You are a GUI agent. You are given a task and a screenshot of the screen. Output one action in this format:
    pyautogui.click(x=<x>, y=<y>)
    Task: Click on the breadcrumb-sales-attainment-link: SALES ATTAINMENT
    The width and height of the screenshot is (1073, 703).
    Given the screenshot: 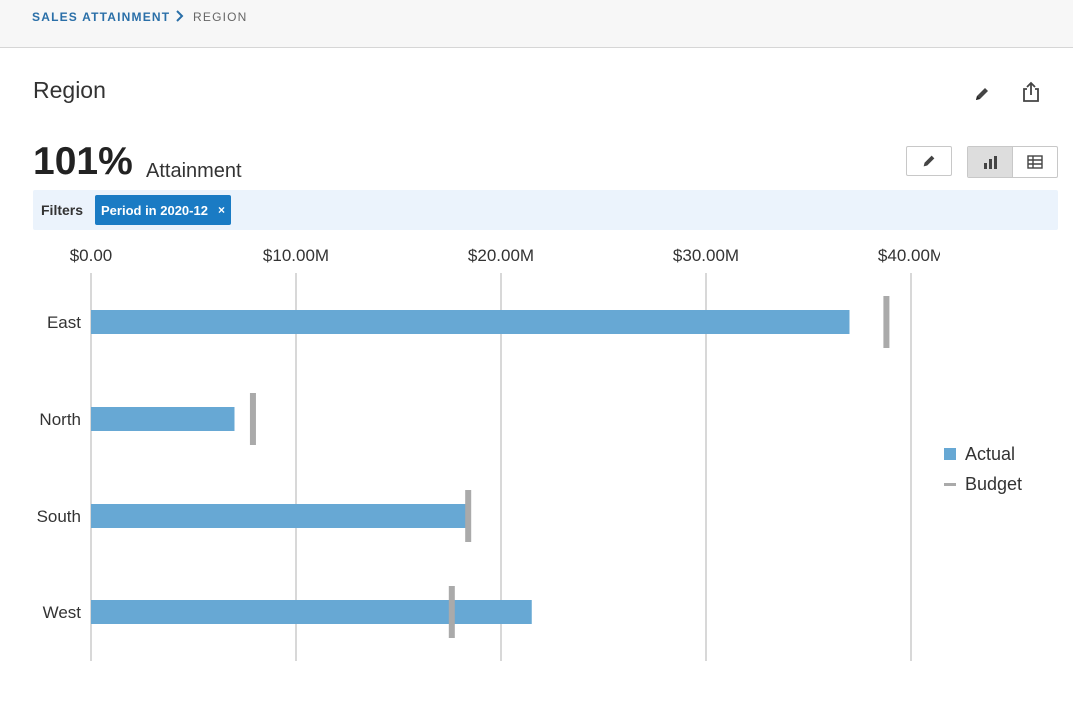 What is the action you would take?
    pyautogui.click(x=101, y=17)
    